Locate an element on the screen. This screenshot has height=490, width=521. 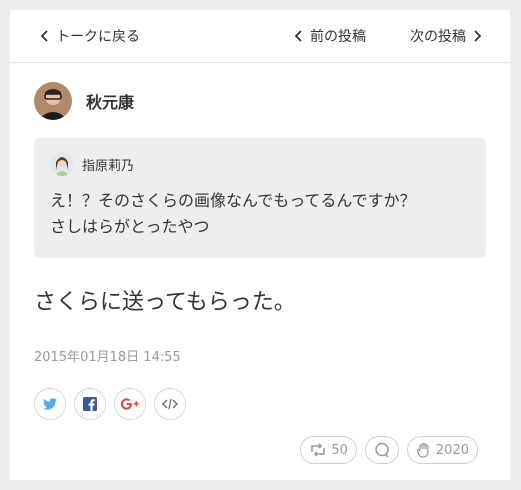
quoted-author-avatar is located at coordinates (62, 164).